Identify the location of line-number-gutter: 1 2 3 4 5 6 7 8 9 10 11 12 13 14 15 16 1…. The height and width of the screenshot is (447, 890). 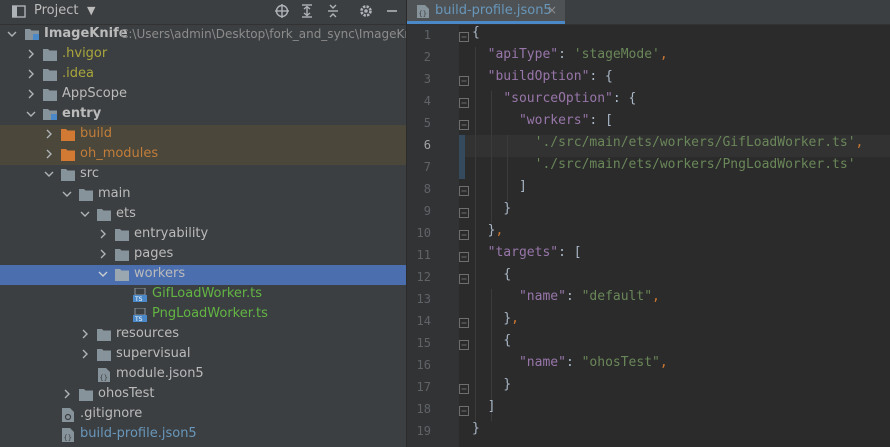
(433, 236).